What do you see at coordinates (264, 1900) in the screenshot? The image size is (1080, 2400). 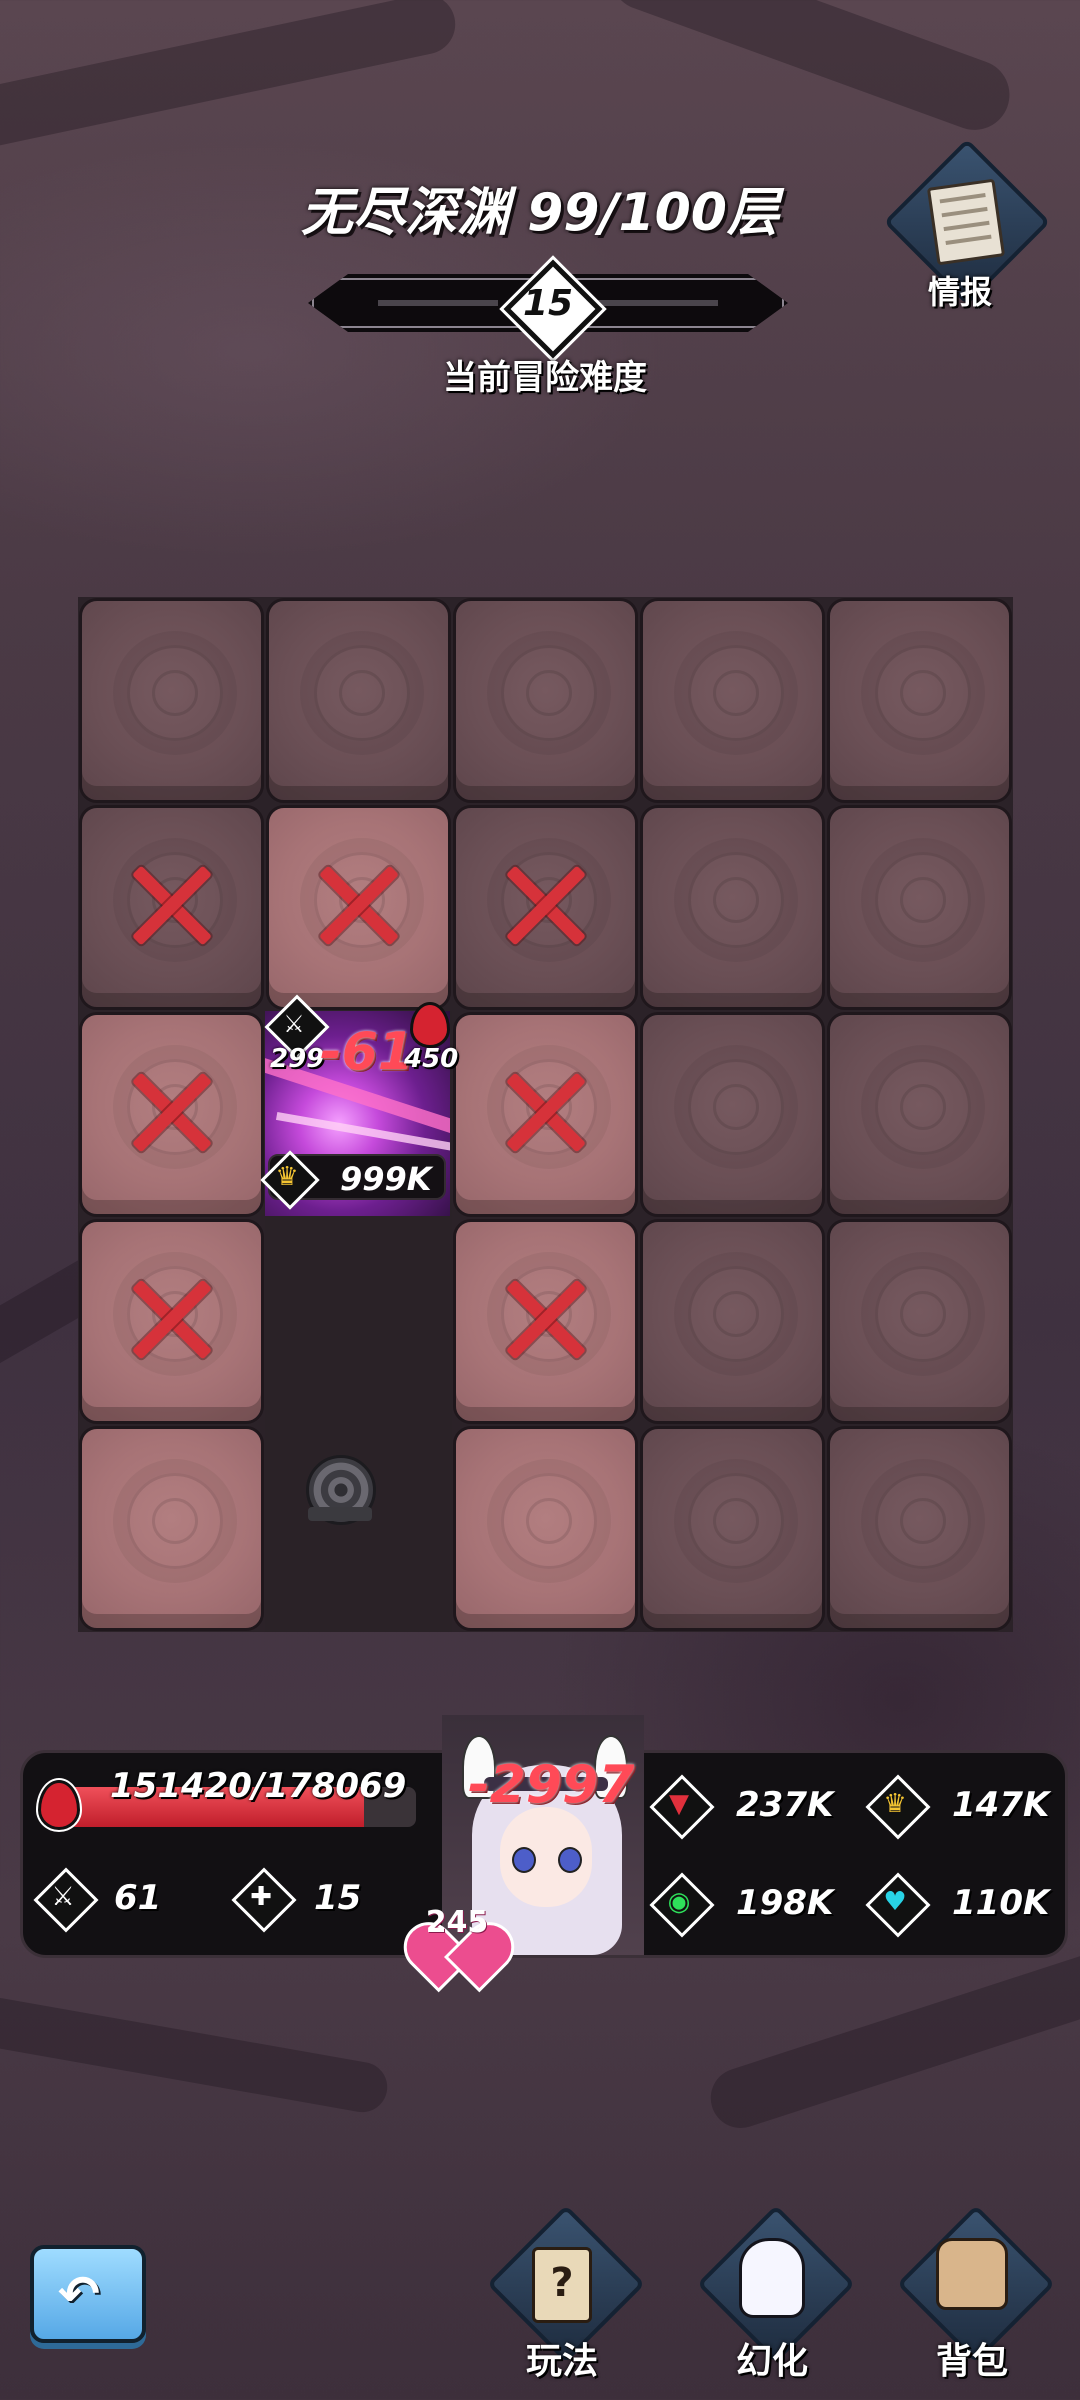 I see `sword-plus-icon: ✚` at bounding box center [264, 1900].